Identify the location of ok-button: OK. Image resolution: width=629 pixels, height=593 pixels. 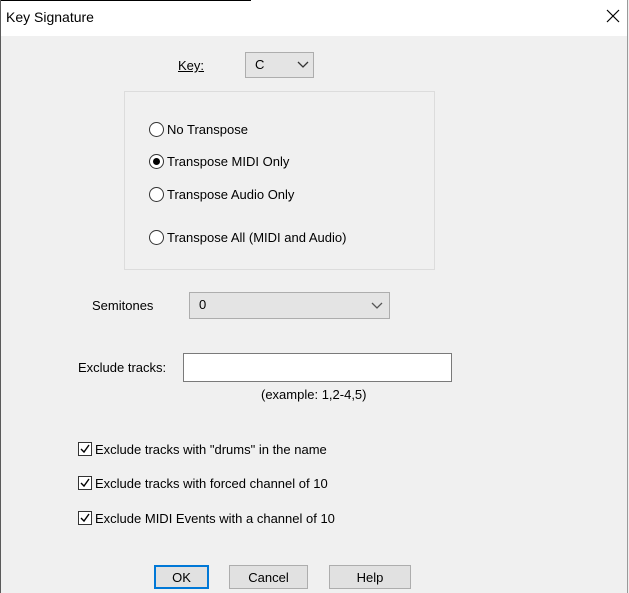
(181, 577).